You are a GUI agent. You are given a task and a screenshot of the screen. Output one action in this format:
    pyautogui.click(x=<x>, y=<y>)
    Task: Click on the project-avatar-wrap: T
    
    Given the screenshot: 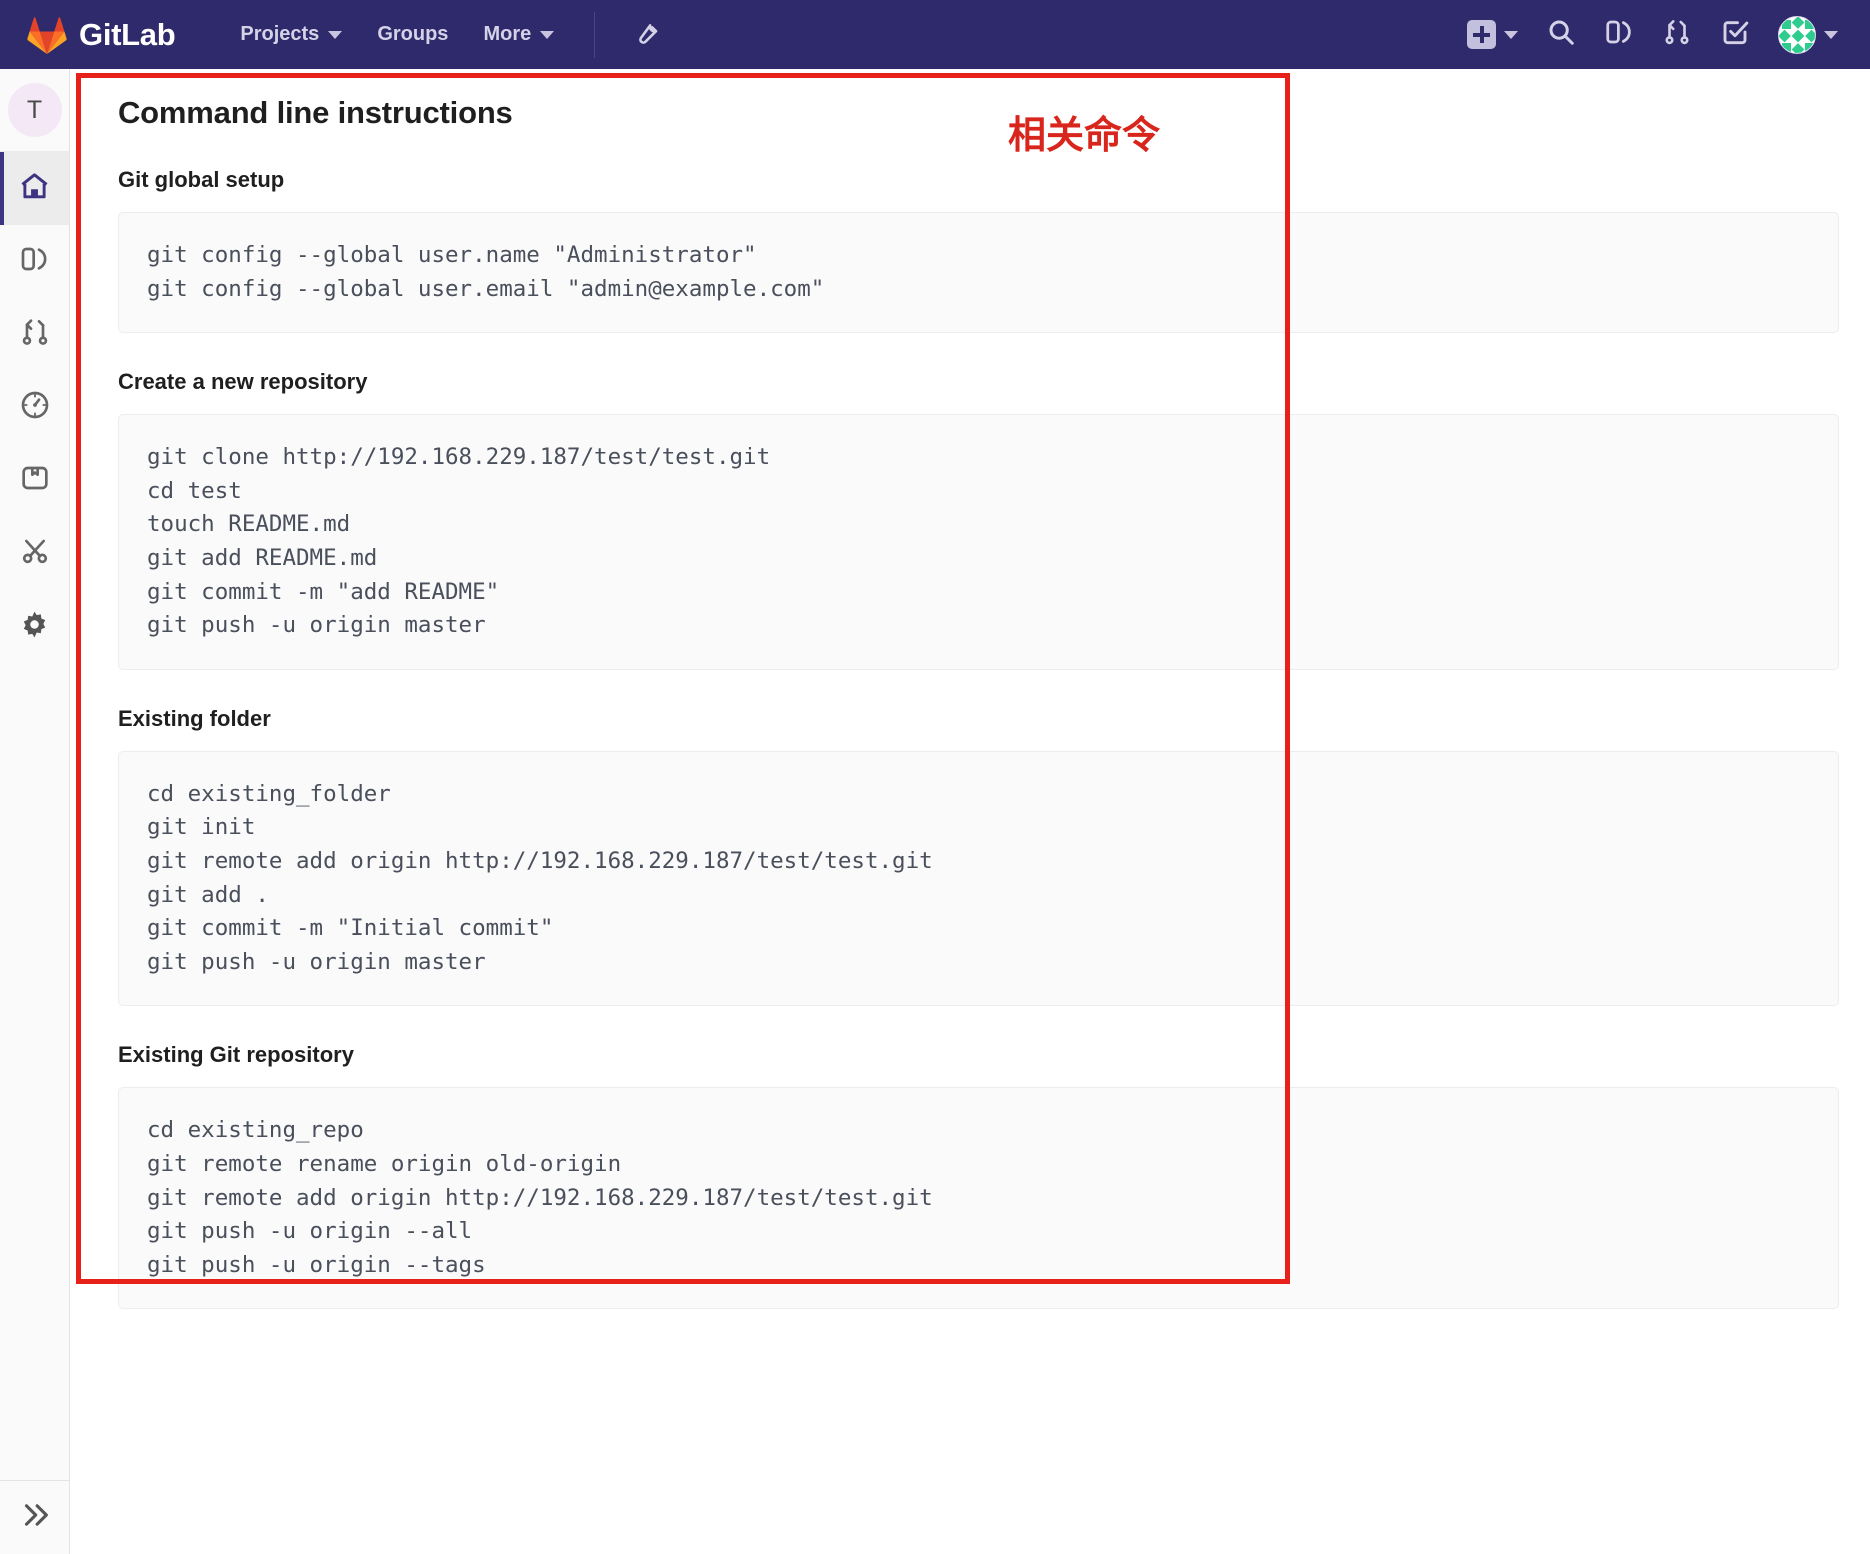 What is the action you would take?
    pyautogui.click(x=34, y=110)
    